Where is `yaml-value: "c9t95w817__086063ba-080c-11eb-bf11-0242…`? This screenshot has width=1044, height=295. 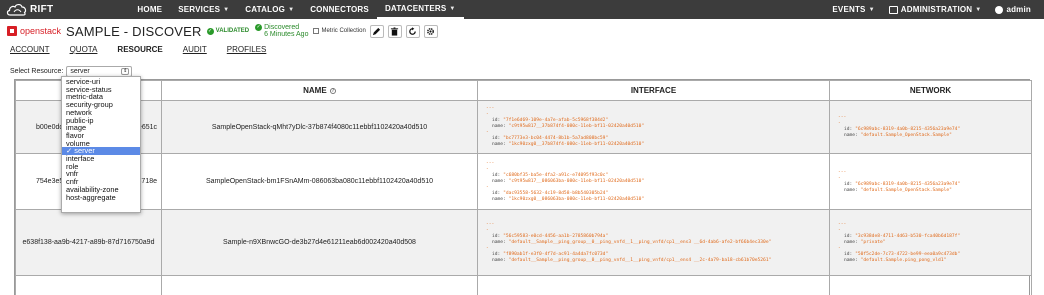
yaml-value: "c9t95w817__086063ba-080c-11eb-bf11-0242… is located at coordinates (576, 181).